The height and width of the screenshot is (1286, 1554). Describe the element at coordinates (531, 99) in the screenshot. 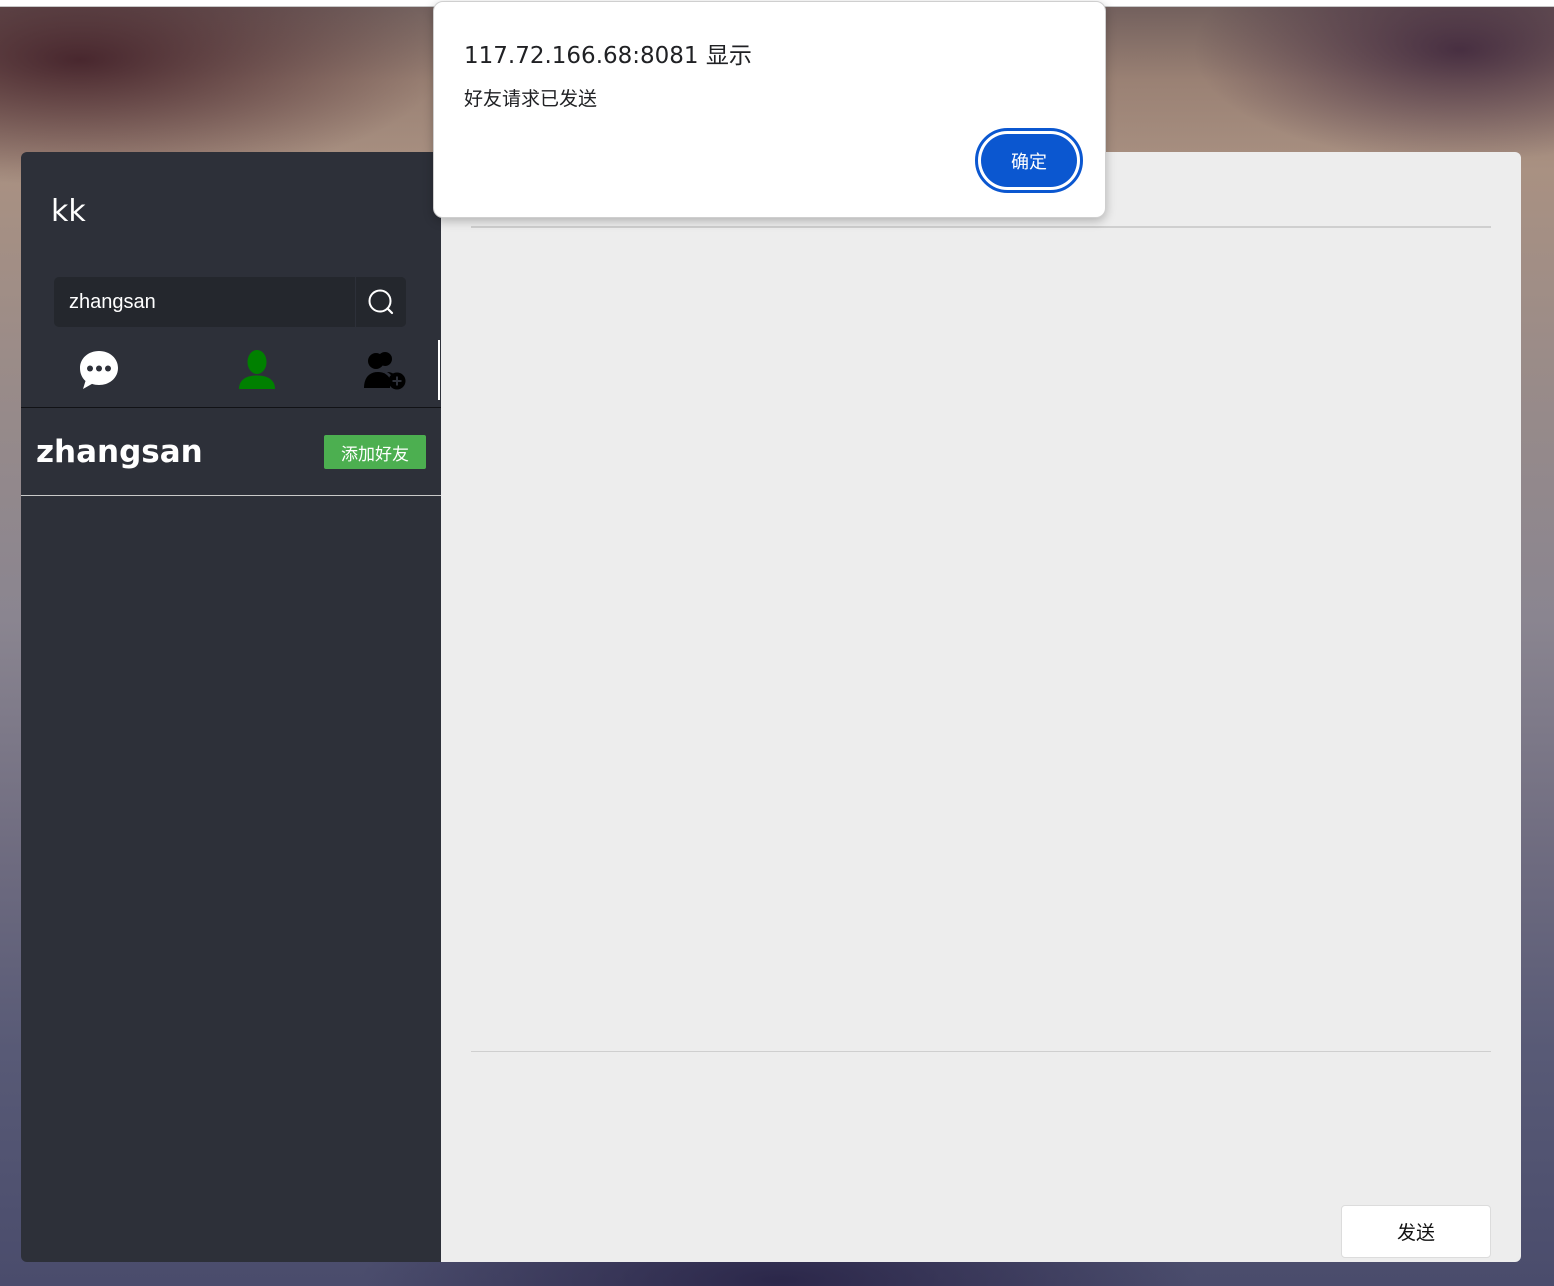

I see `dialog-message: 好友请求已发送` at that location.